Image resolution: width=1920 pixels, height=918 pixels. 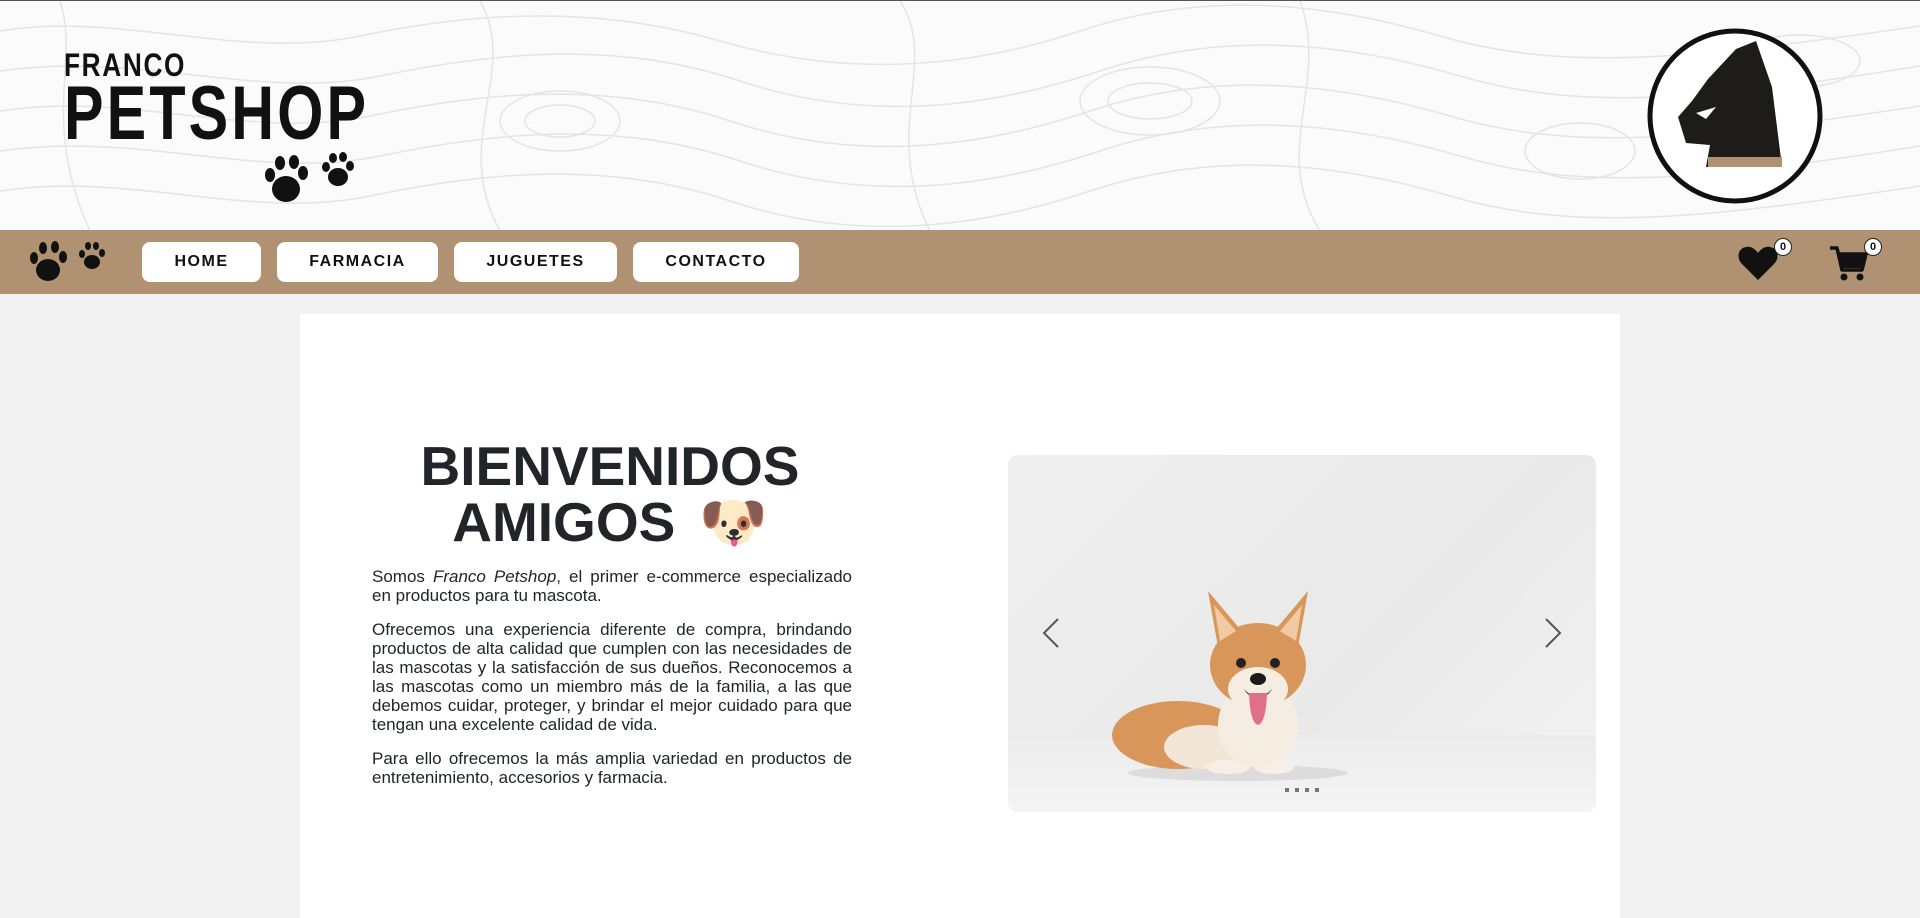 What do you see at coordinates (960, 262) in the screenshot?
I see `main-navbar: HOME FARMACIA JUGUETES CONTACTO 0 0` at bounding box center [960, 262].